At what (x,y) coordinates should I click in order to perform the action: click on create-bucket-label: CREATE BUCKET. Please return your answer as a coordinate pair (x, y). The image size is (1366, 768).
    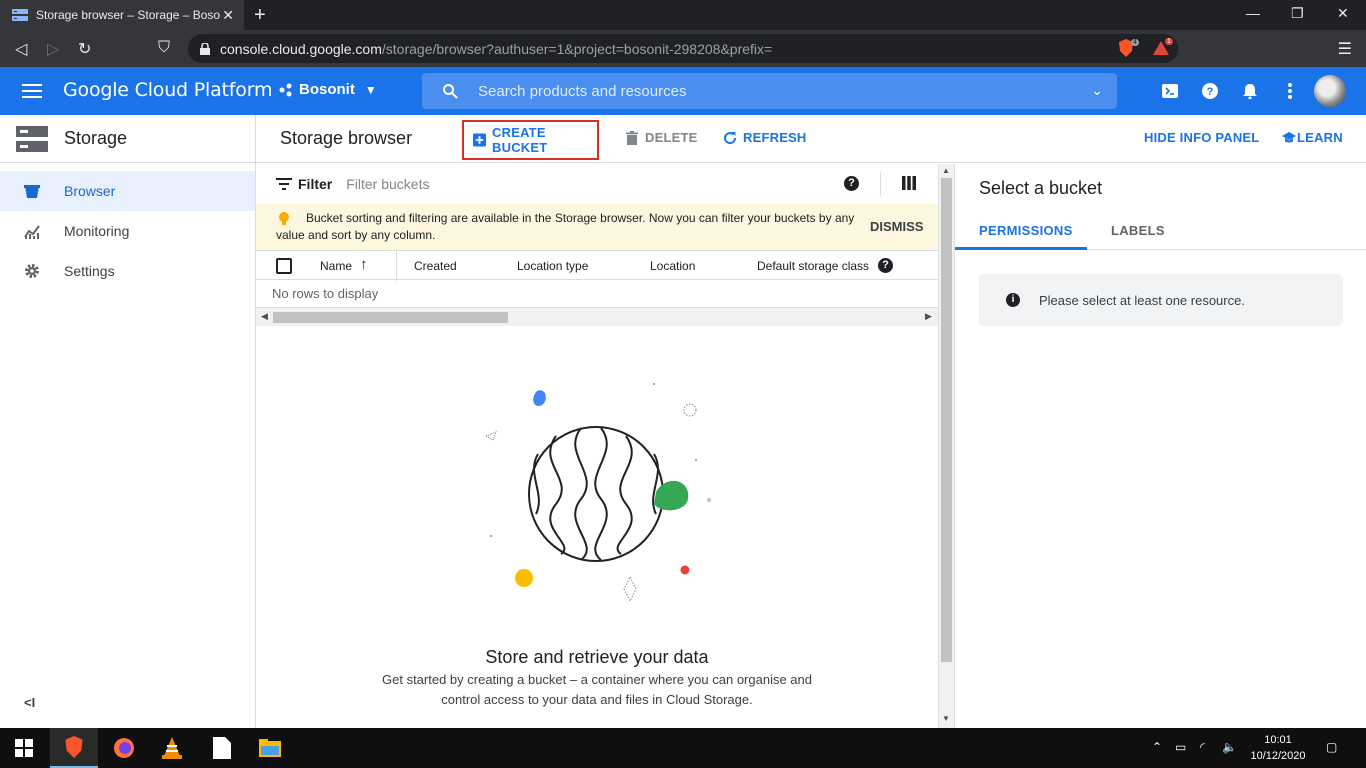
    Looking at the image, I should click on (520, 140).